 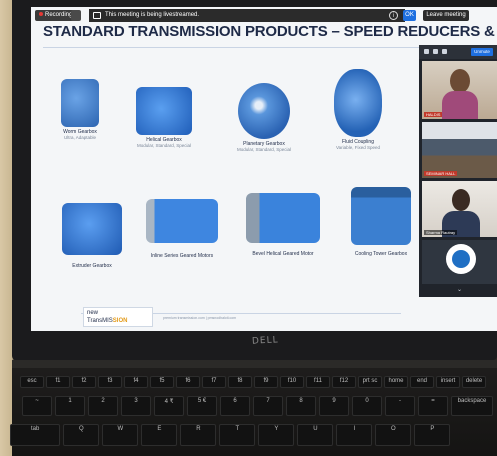 I want to click on key-o: O, so click(x=393, y=435).